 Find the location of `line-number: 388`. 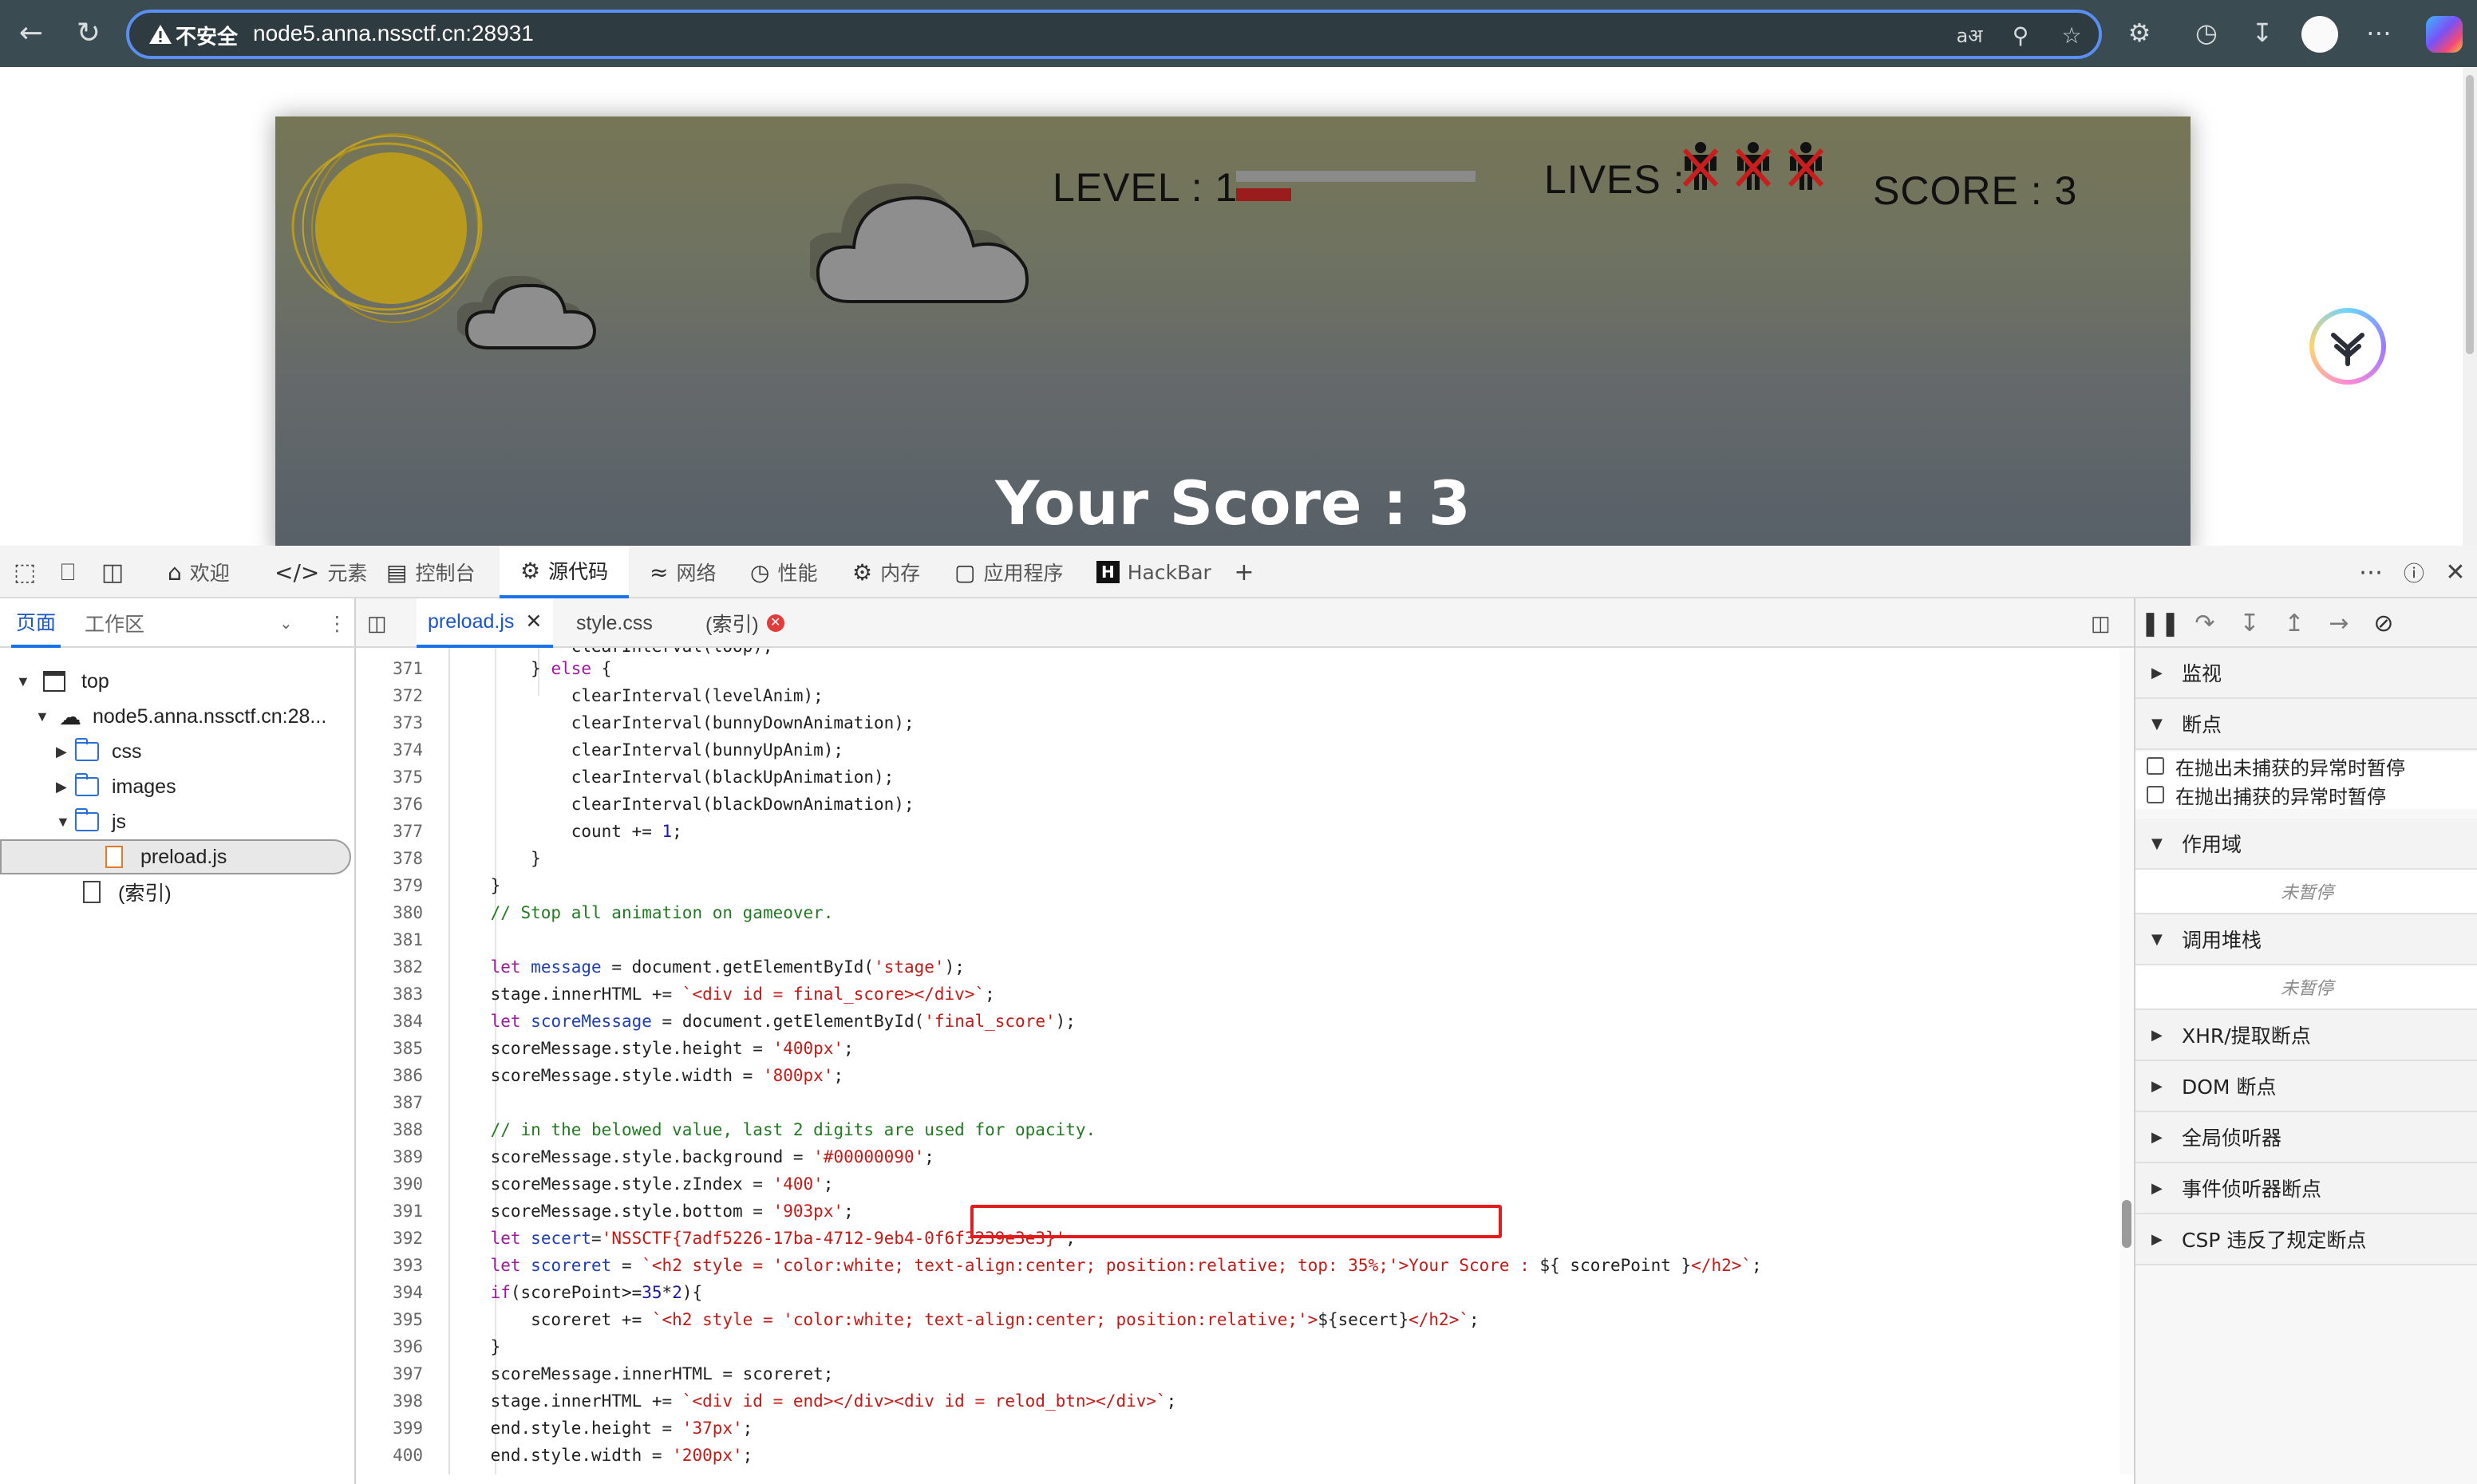

line-number: 388 is located at coordinates (390, 1129).